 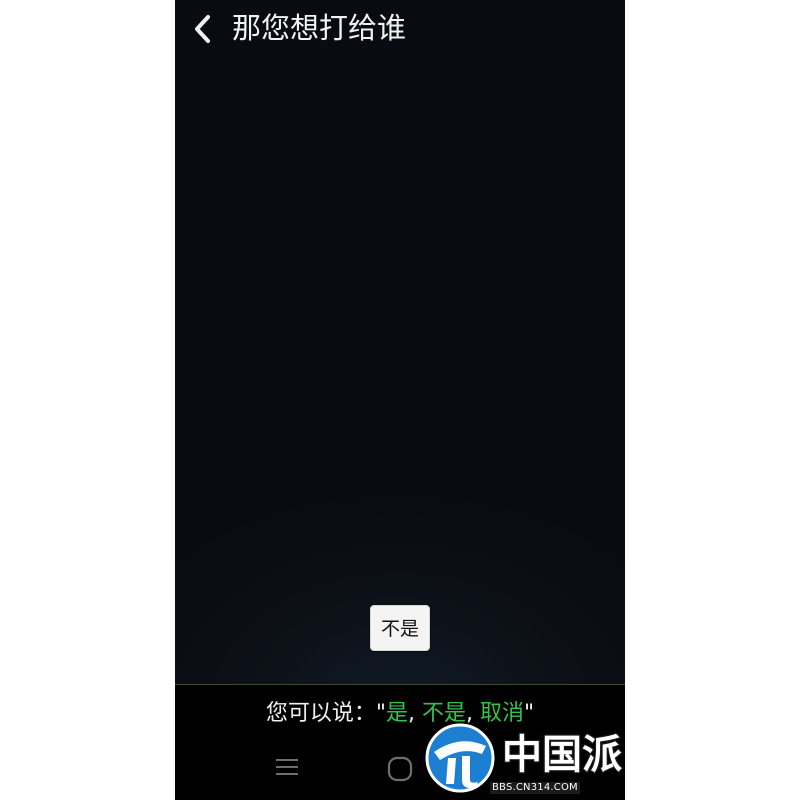 What do you see at coordinates (325, 713) in the screenshot?
I see `hint-prefix: 您可以说："` at bounding box center [325, 713].